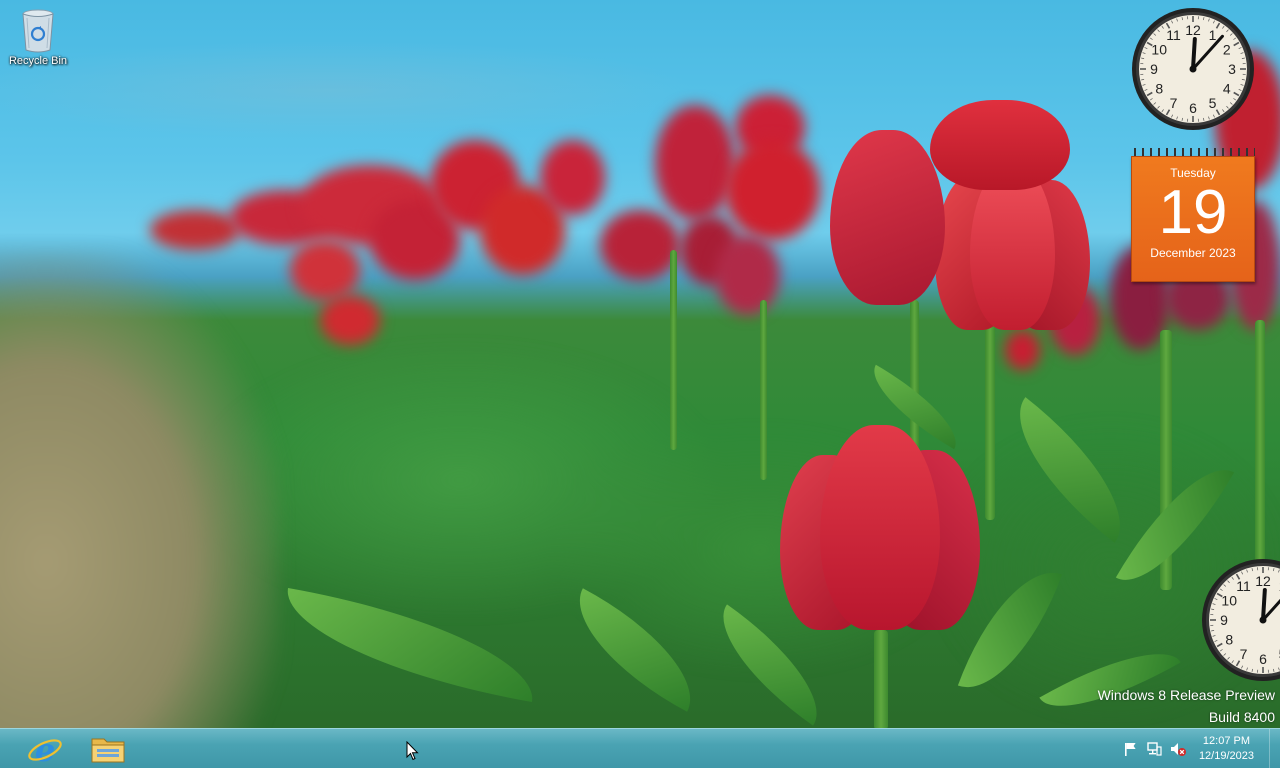 Image resolution: width=1280 pixels, height=772 pixels. I want to click on calendar-date: 19, so click(1193, 213).